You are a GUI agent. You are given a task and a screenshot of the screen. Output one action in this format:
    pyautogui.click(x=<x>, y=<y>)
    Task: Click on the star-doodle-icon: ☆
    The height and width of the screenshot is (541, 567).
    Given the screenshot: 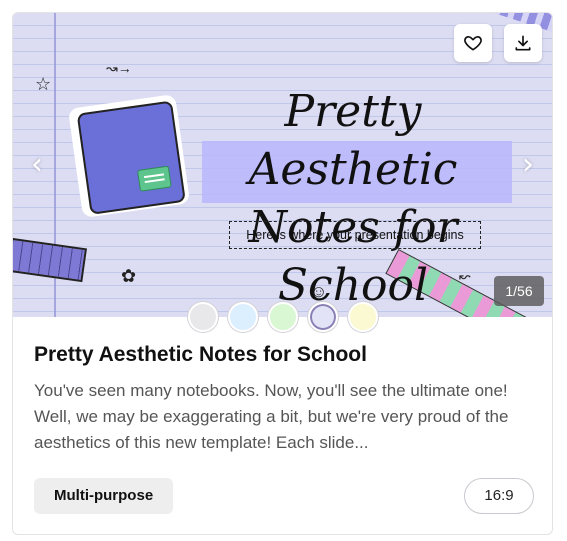 What is the action you would take?
    pyautogui.click(x=43, y=84)
    